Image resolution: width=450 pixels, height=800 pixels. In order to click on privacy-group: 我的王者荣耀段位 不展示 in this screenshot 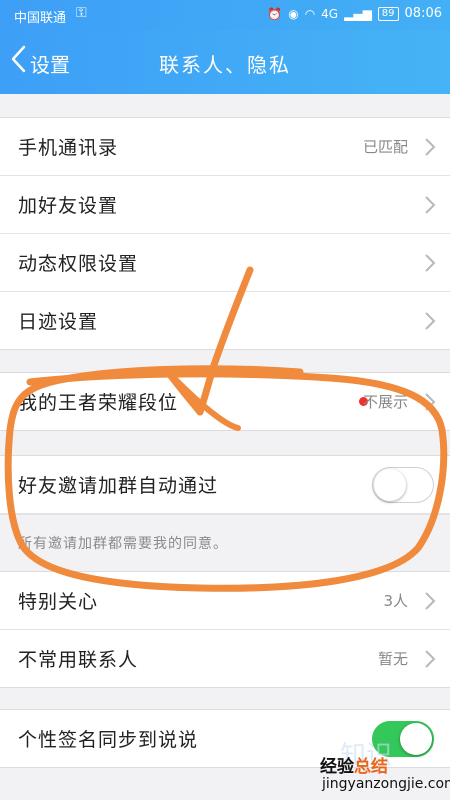, I will do `click(225, 401)`.